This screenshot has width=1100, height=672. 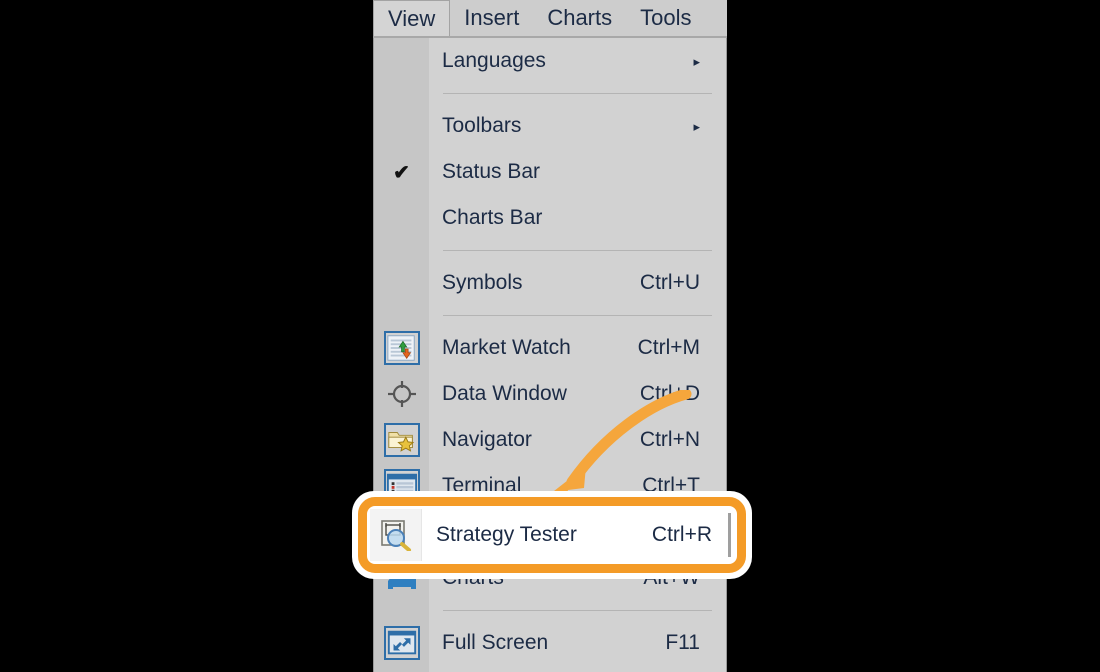 I want to click on menu-scrollbar, so click(x=729, y=535).